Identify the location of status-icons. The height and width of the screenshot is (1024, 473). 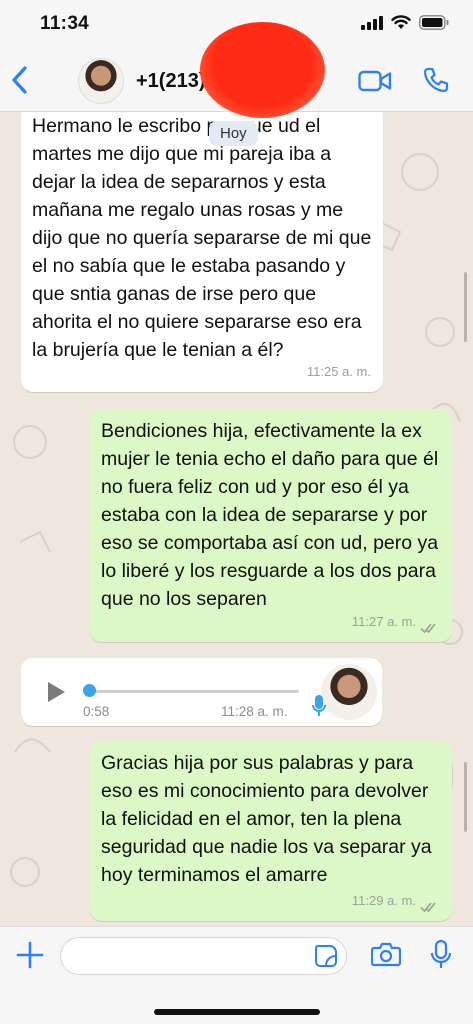
(405, 22).